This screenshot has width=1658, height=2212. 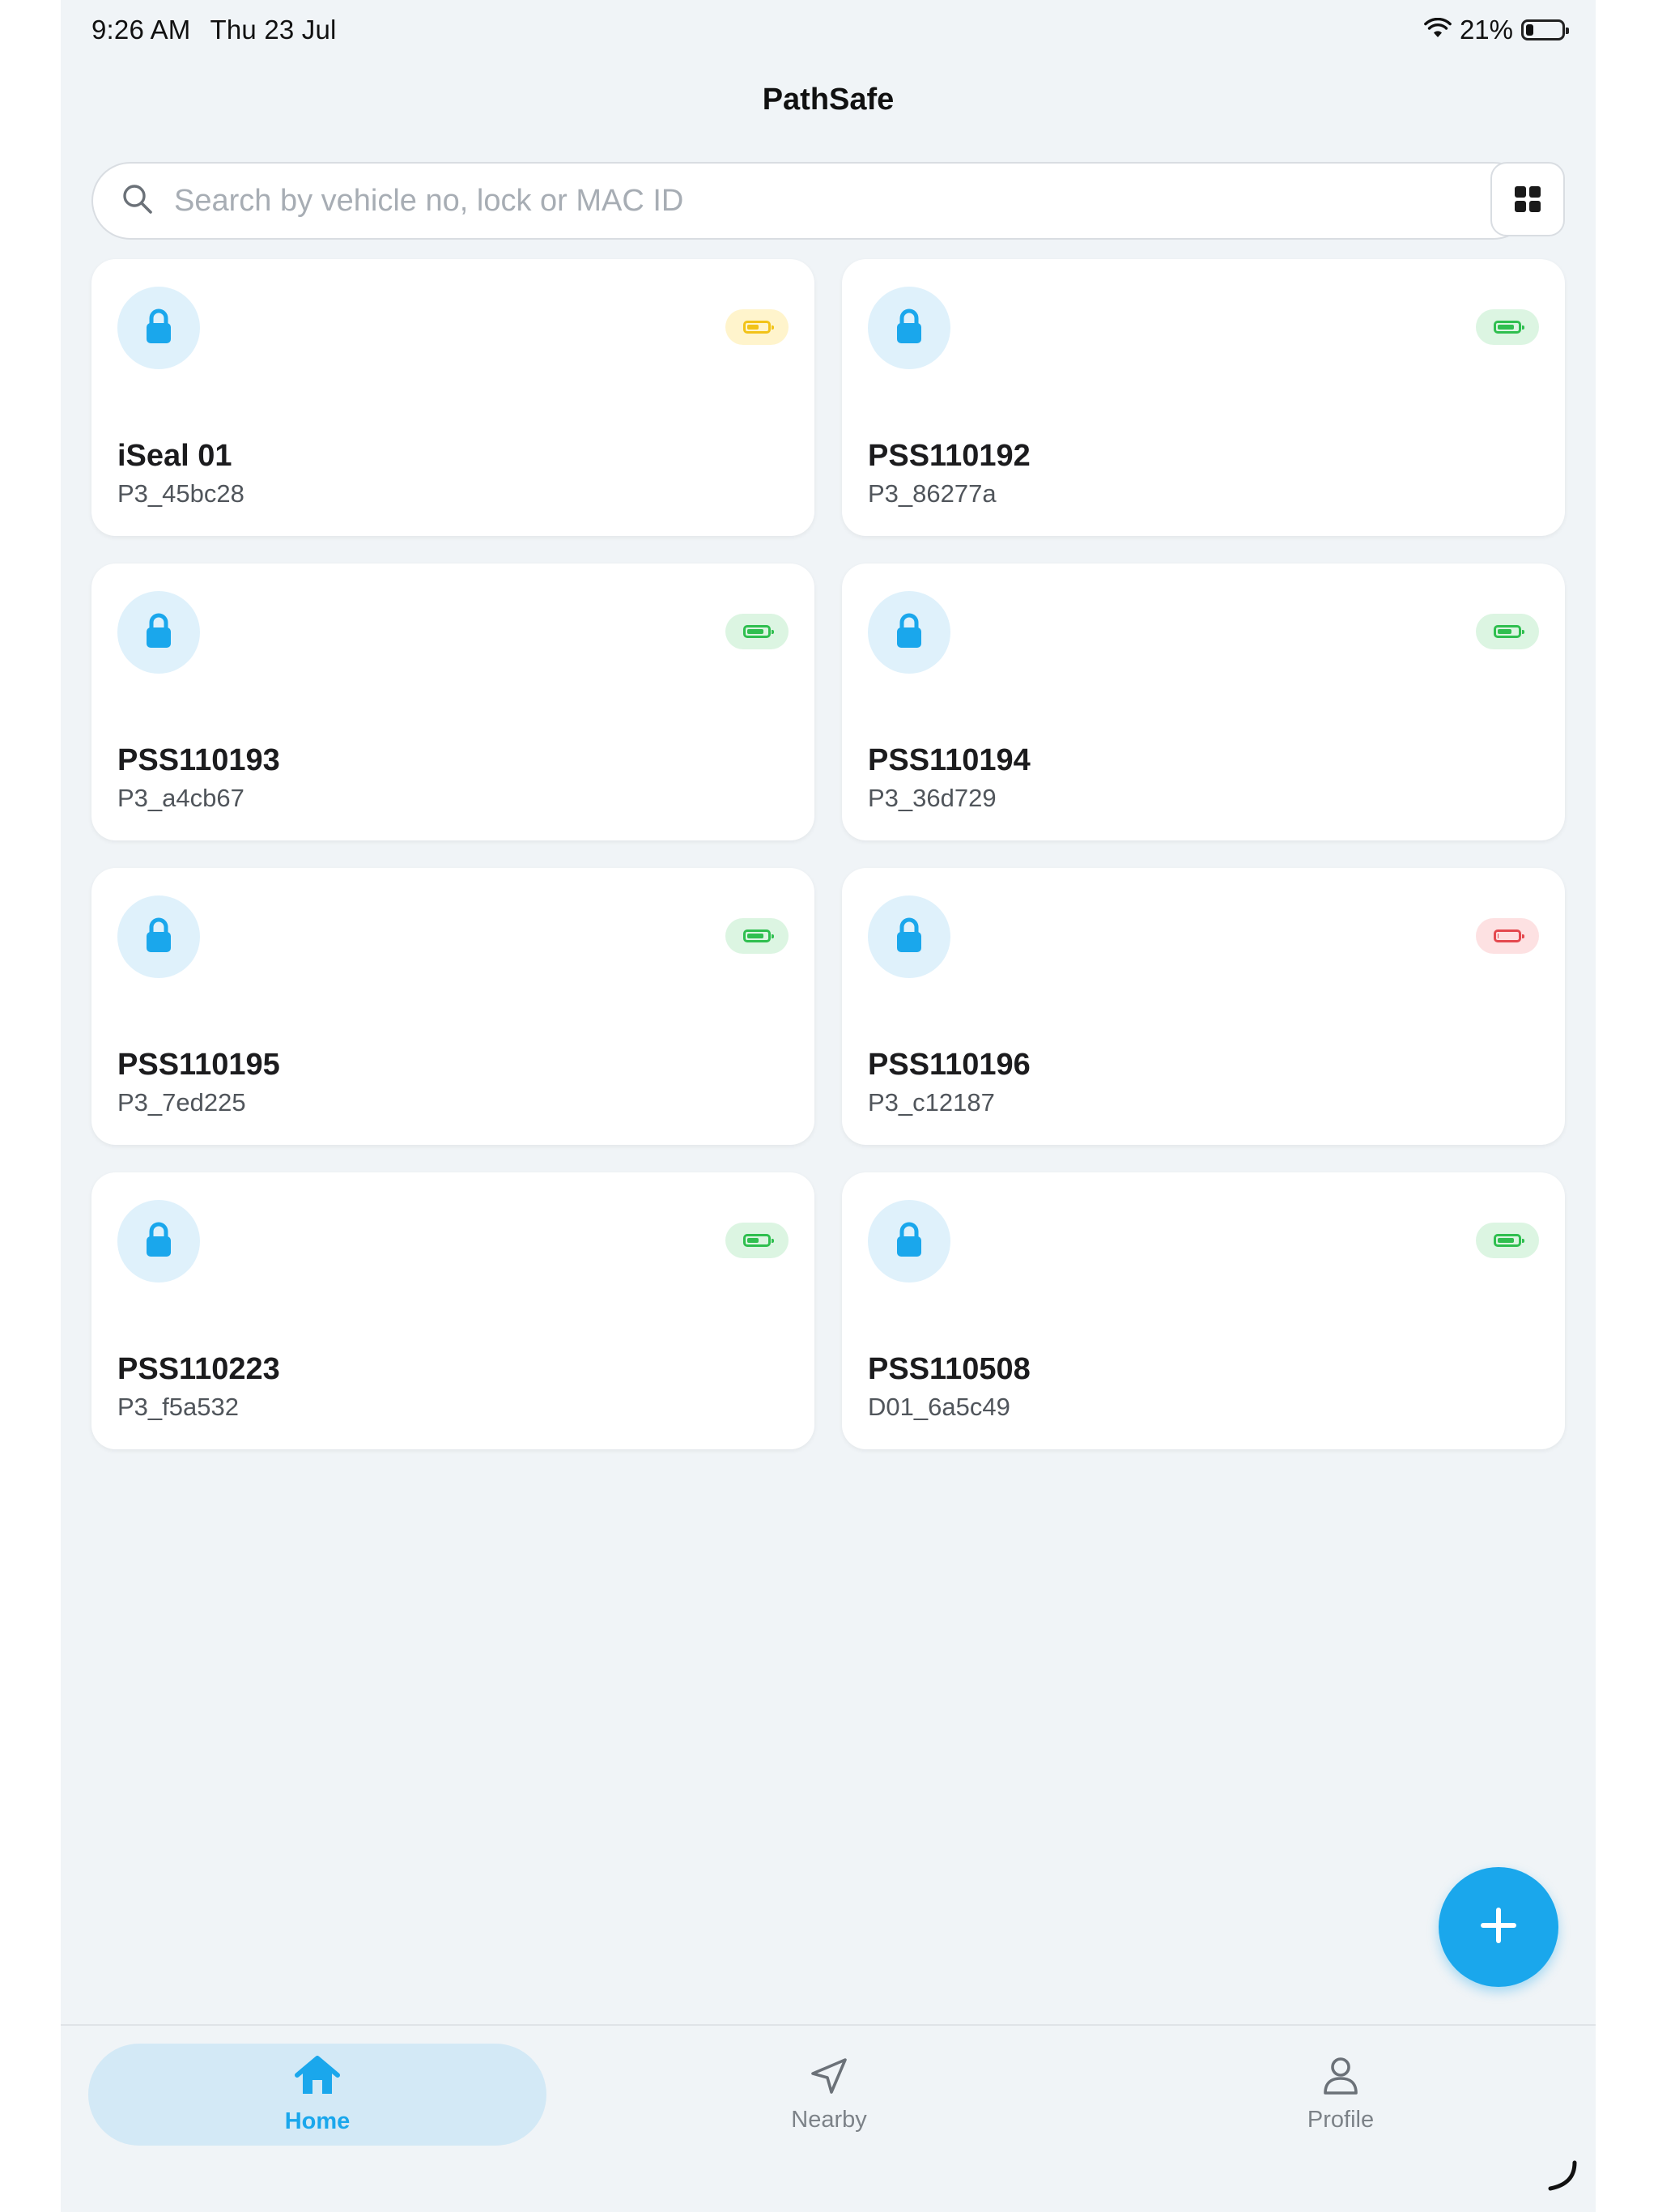 I want to click on lock-id: P3_86277a, so click(x=932, y=493).